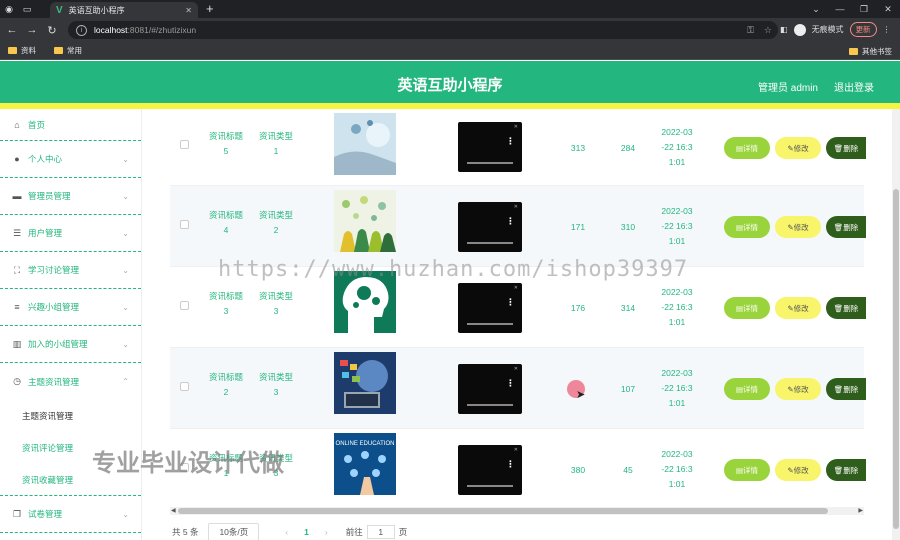  What do you see at coordinates (860, 510) in the screenshot?
I see `scroll-right-icon: ▶` at bounding box center [860, 510].